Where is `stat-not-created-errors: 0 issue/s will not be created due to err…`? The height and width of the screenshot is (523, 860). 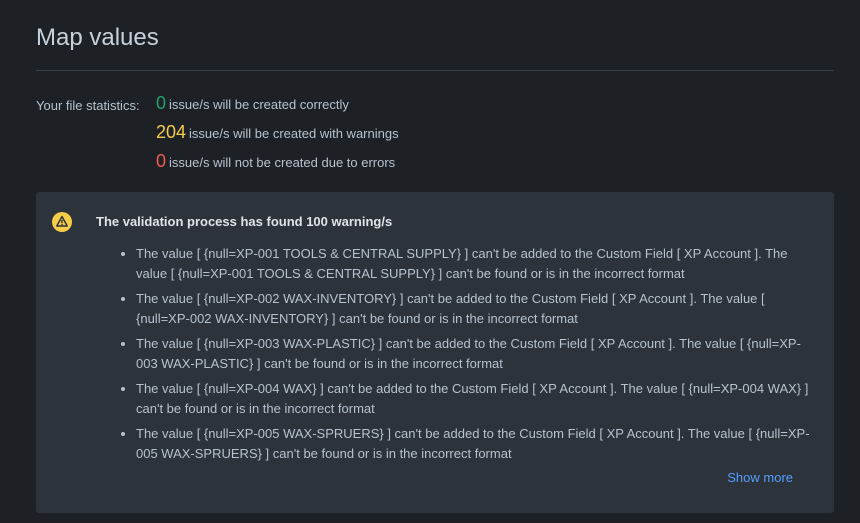 stat-not-created-errors: 0 issue/s will not be created due to err… is located at coordinates (277, 165).